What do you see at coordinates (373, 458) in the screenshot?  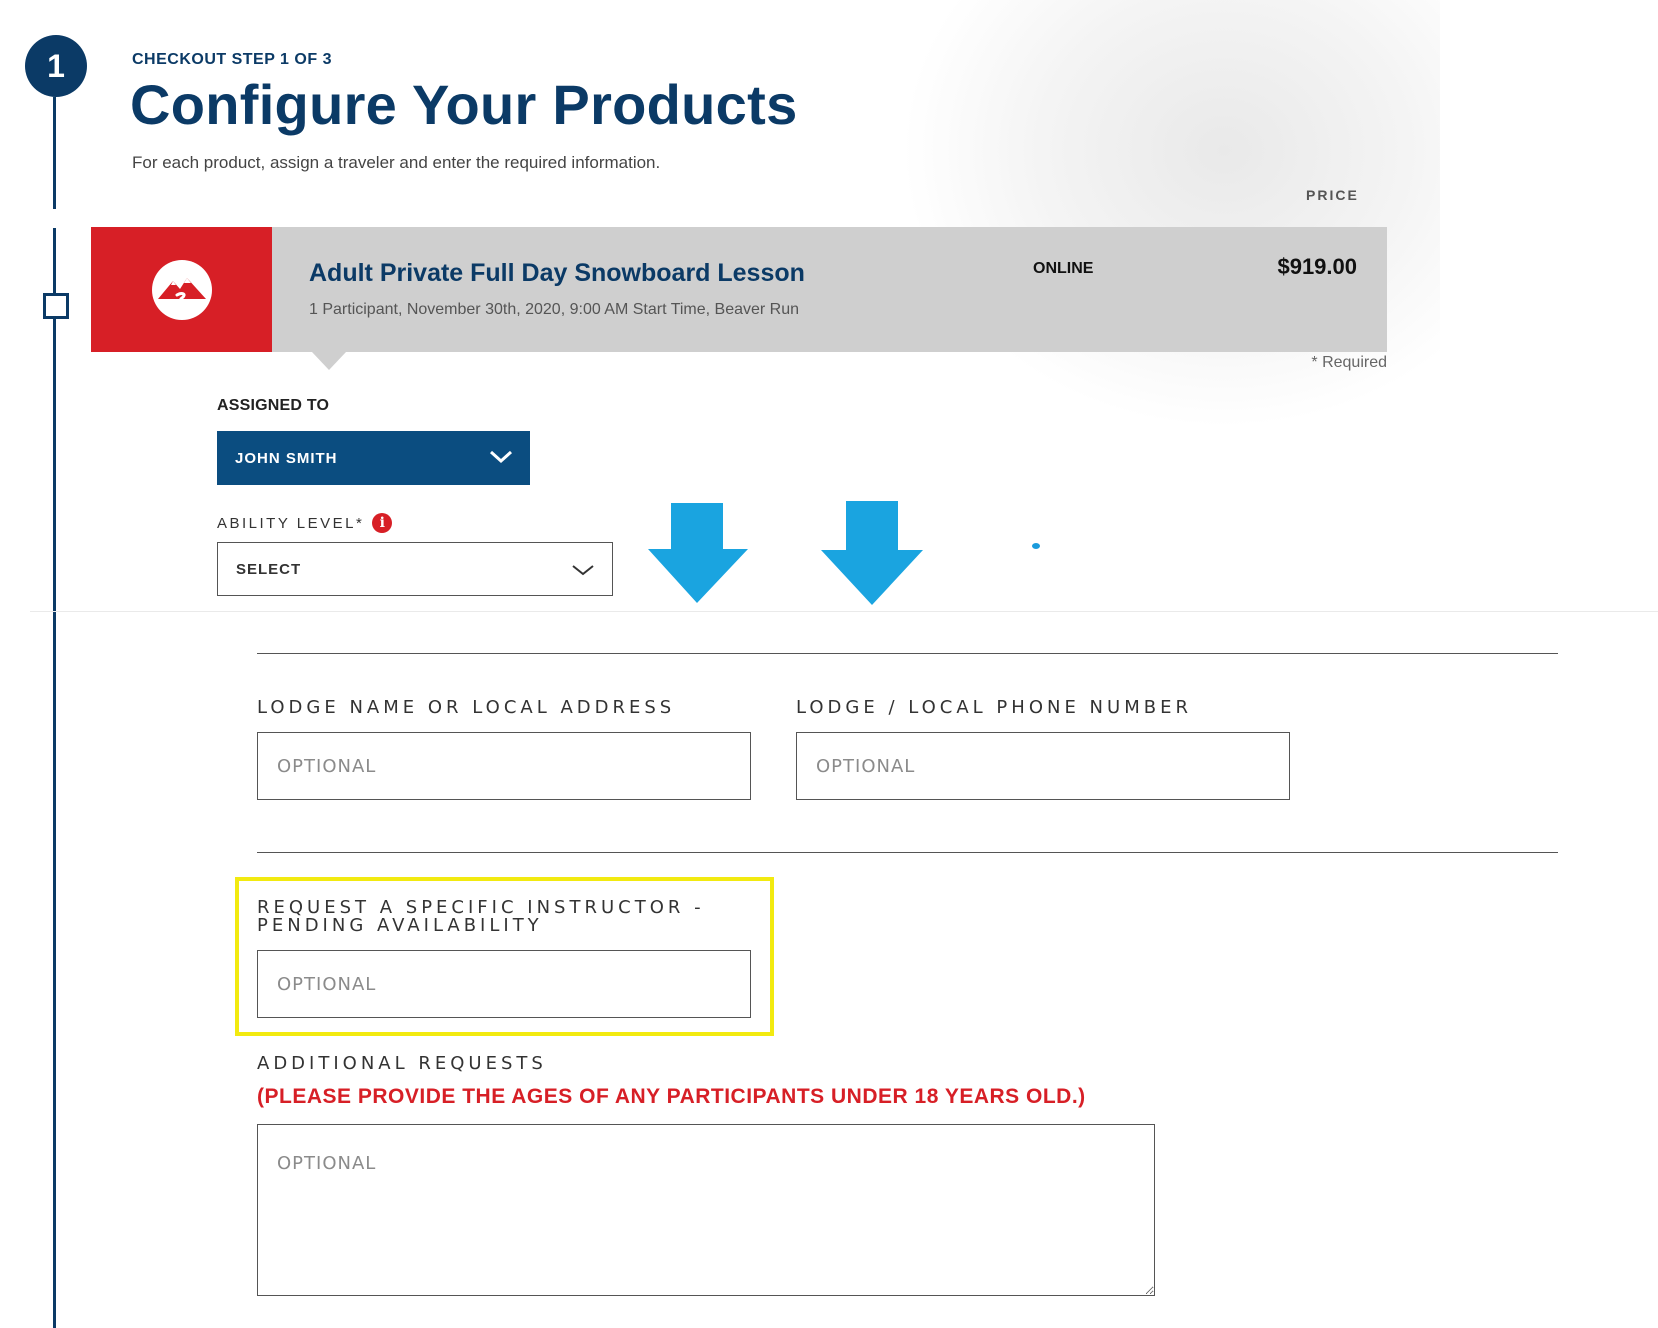 I see `assigned-to-select: JOHN SMITH` at bounding box center [373, 458].